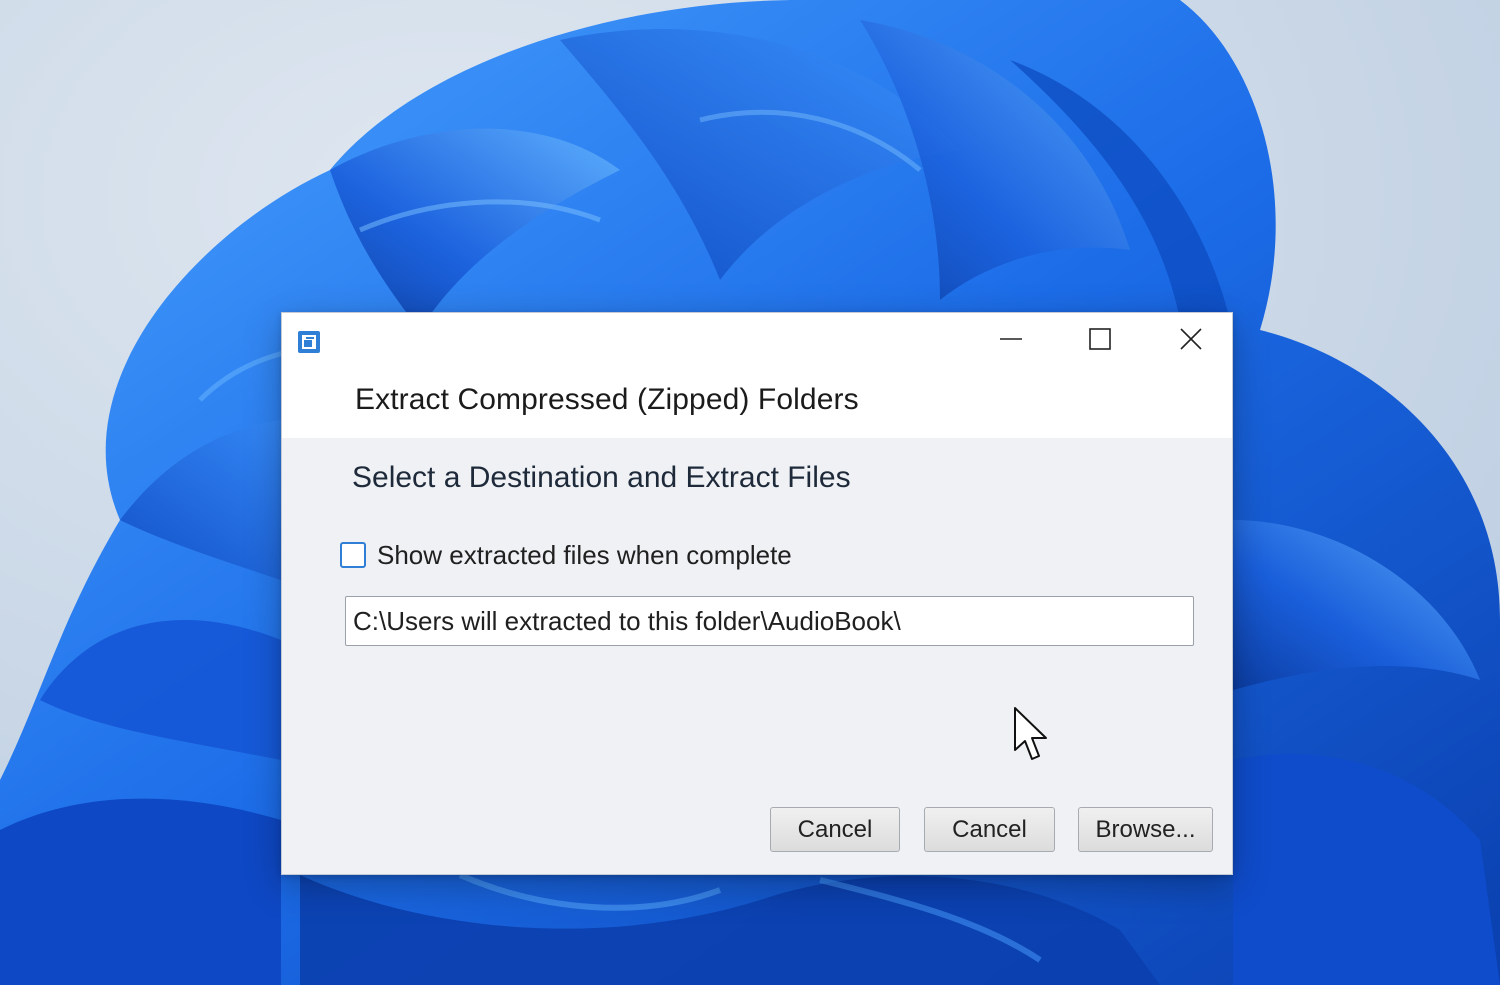 Image resolution: width=1500 pixels, height=985 pixels. I want to click on minimize-icon, so click(1011, 341).